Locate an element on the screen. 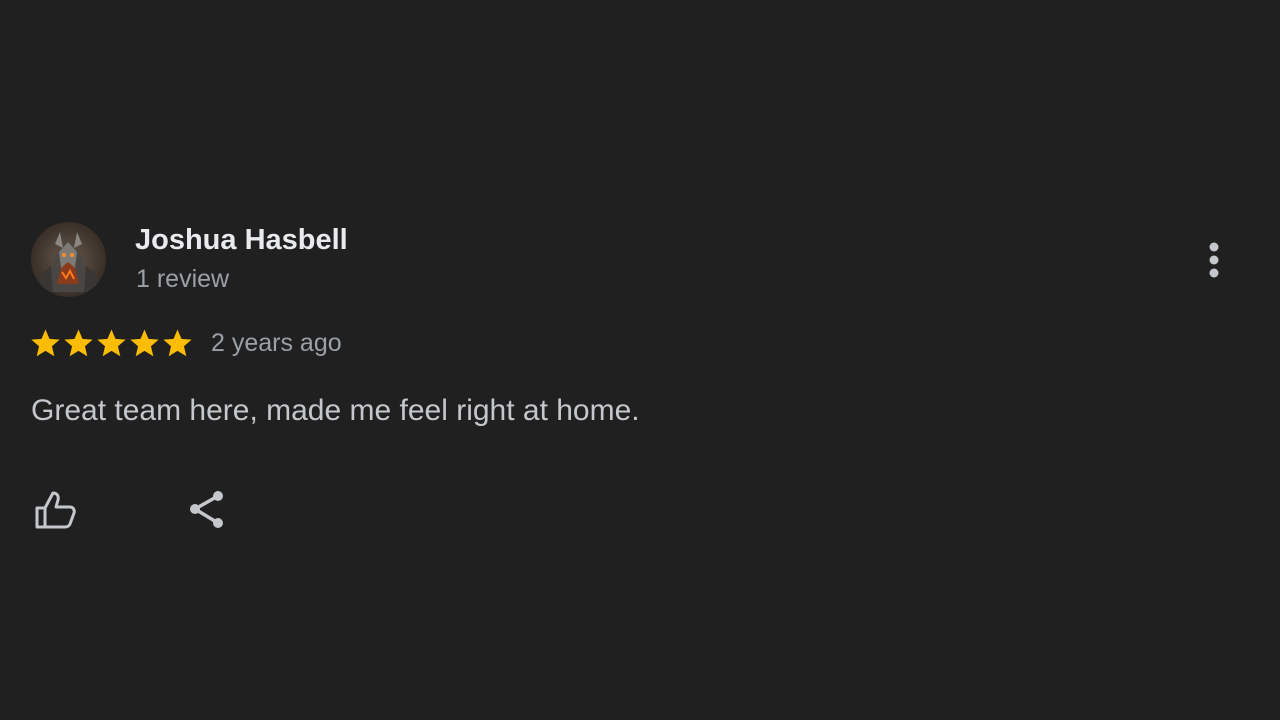 This screenshot has height=720, width=1280. like-button is located at coordinates (55, 509).